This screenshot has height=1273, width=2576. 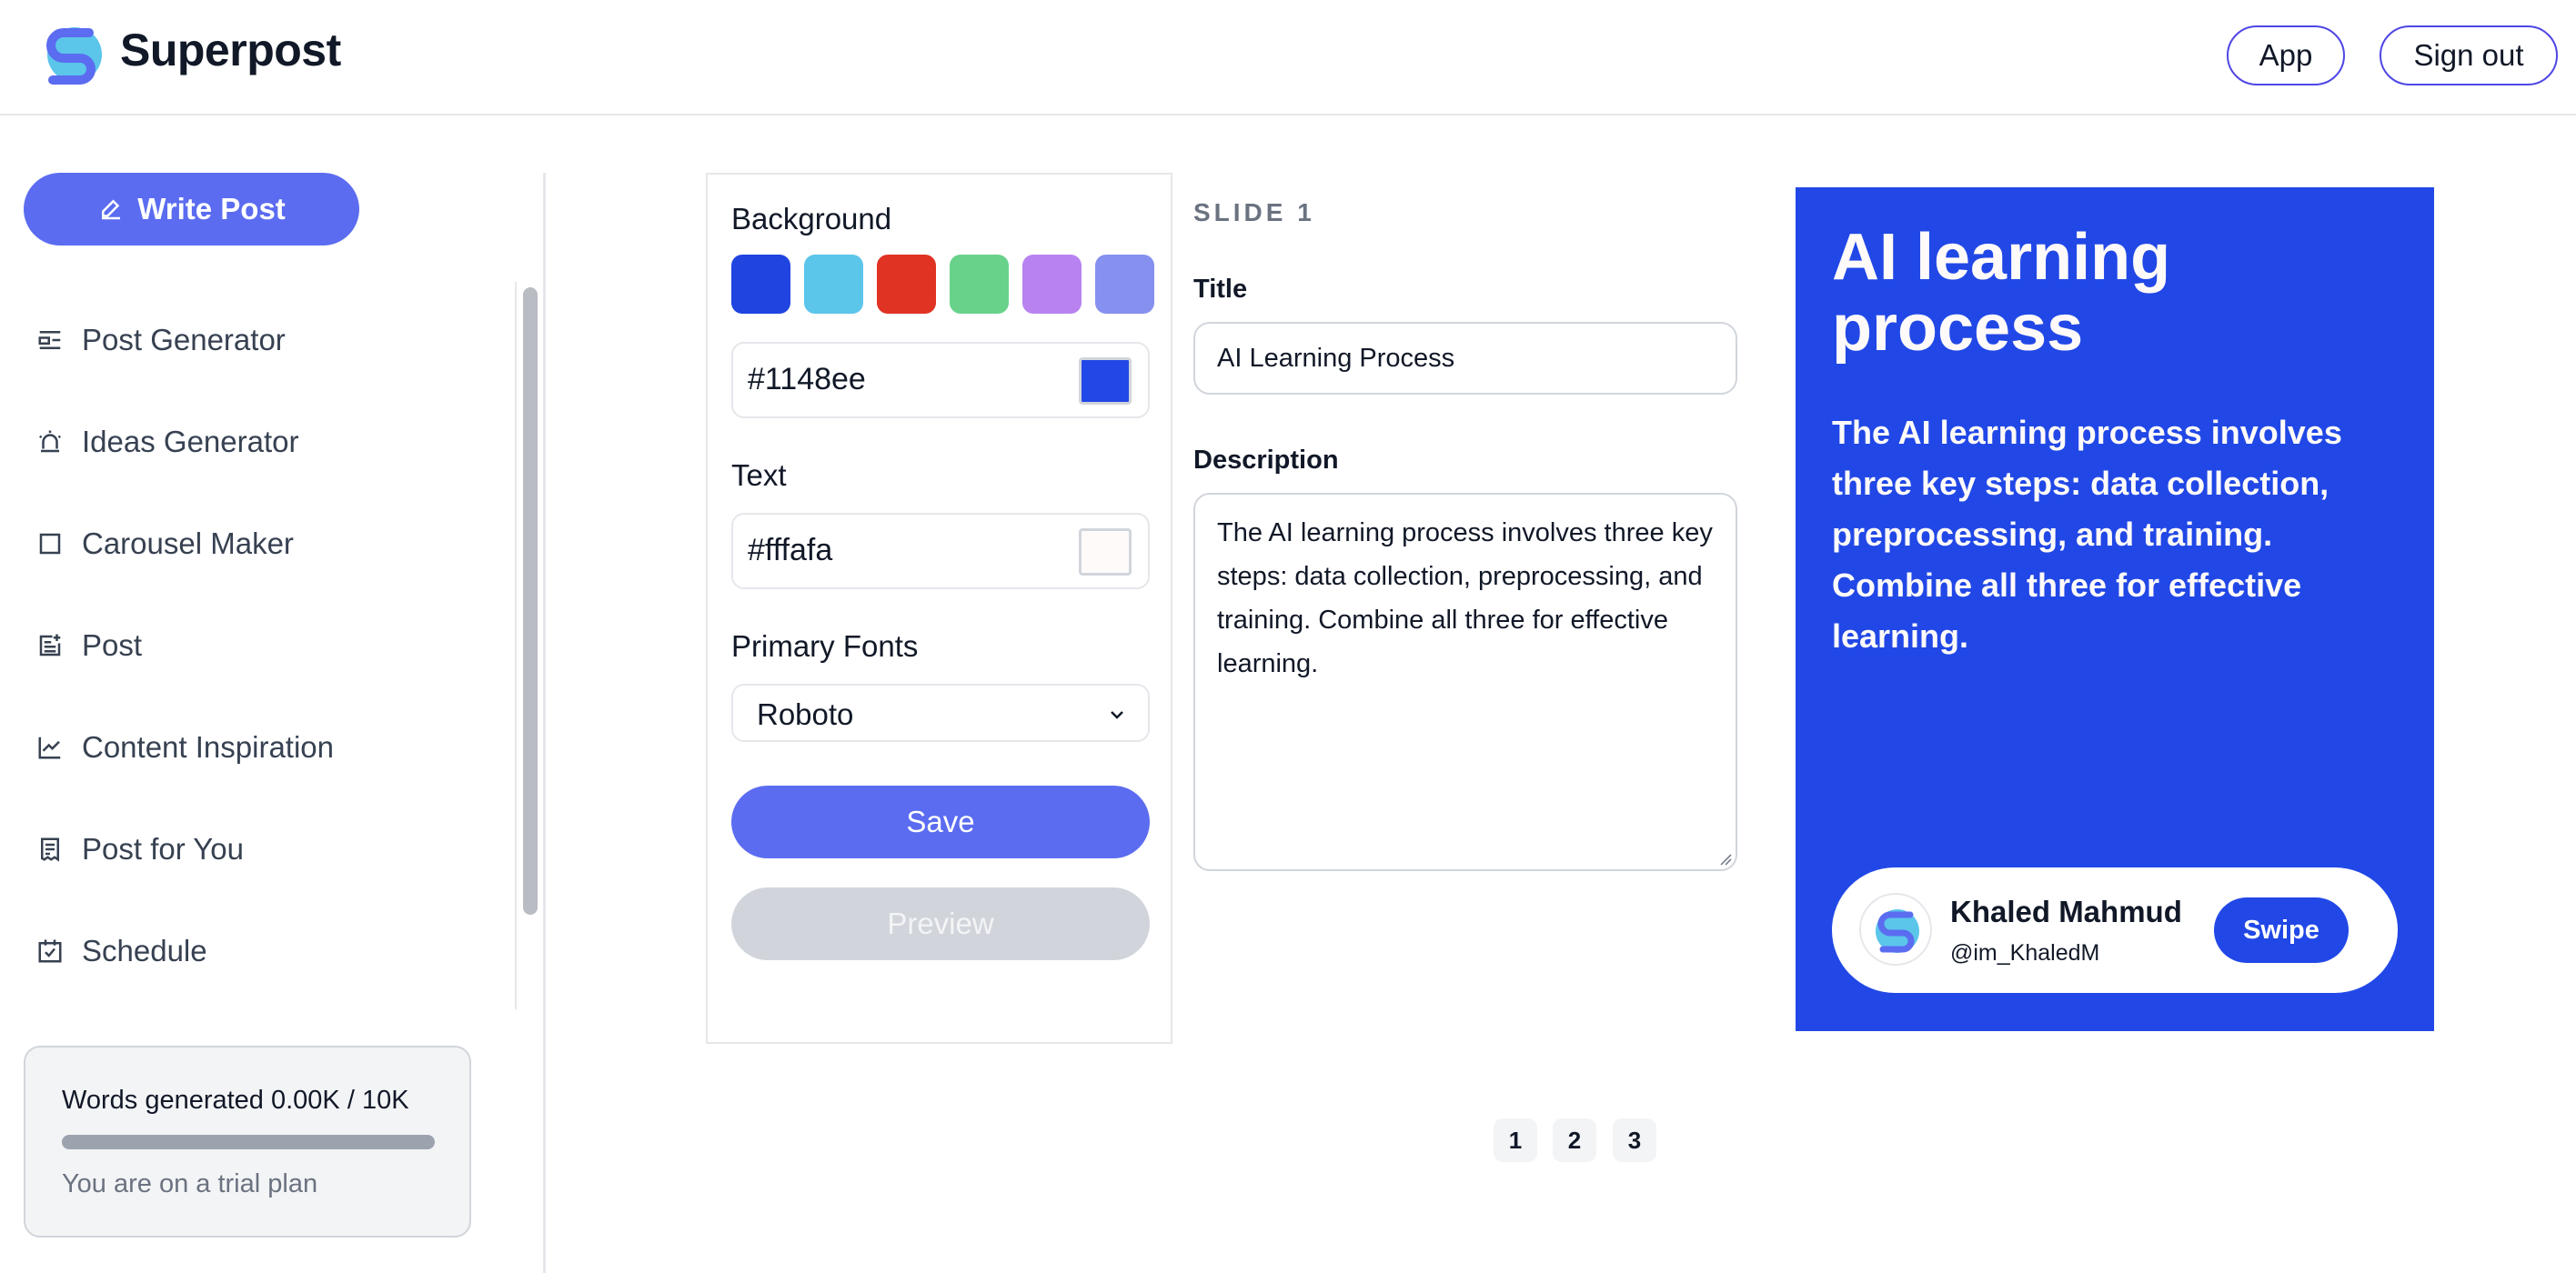 I want to click on sidebar-item-post: Post, so click(x=89, y=645).